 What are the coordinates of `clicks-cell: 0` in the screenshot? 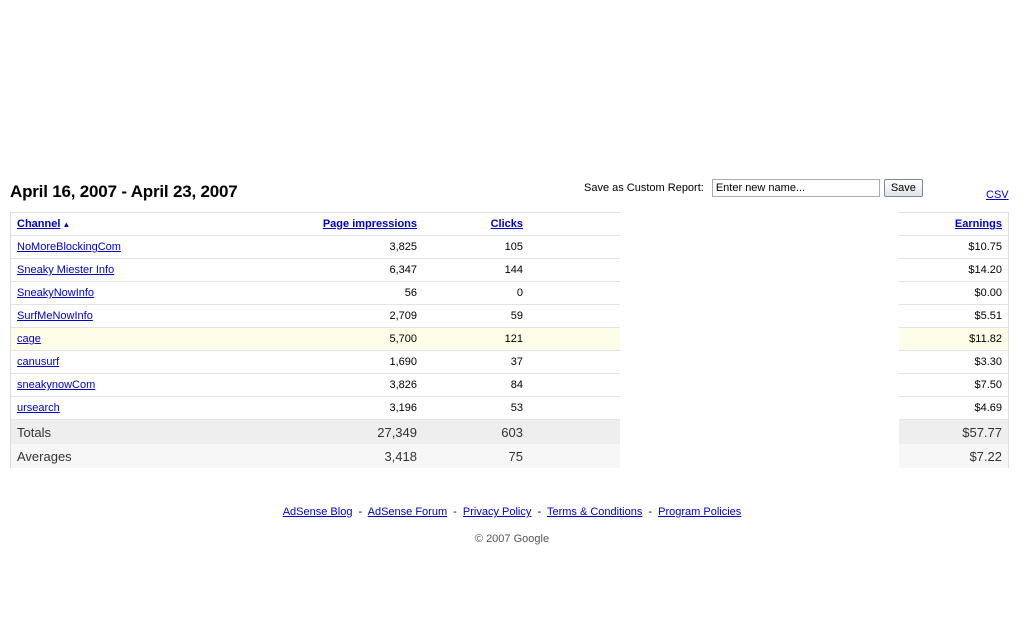 It's located at (476, 293).